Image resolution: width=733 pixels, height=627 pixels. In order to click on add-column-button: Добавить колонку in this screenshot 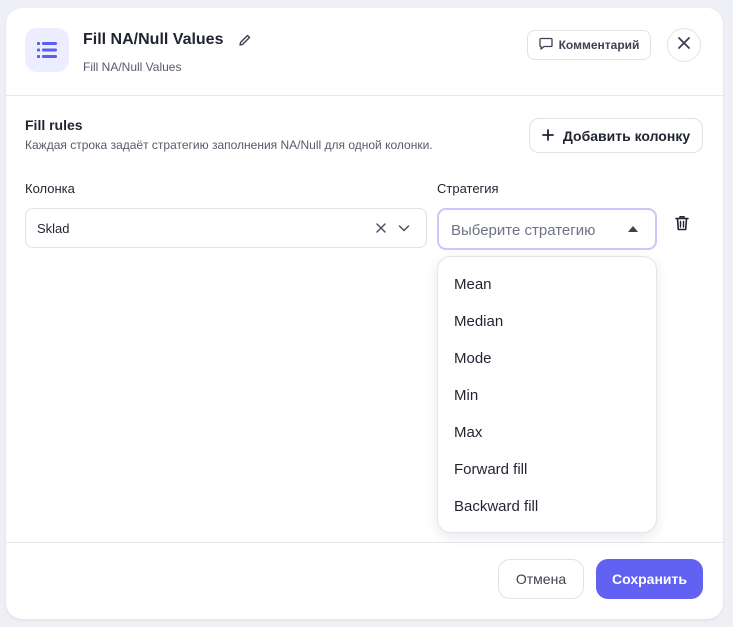, I will do `click(616, 135)`.